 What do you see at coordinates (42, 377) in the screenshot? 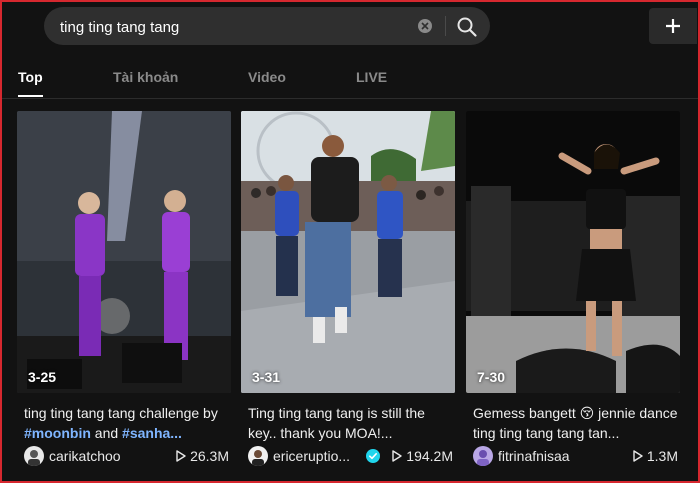
I see `post-date: 3-25` at bounding box center [42, 377].